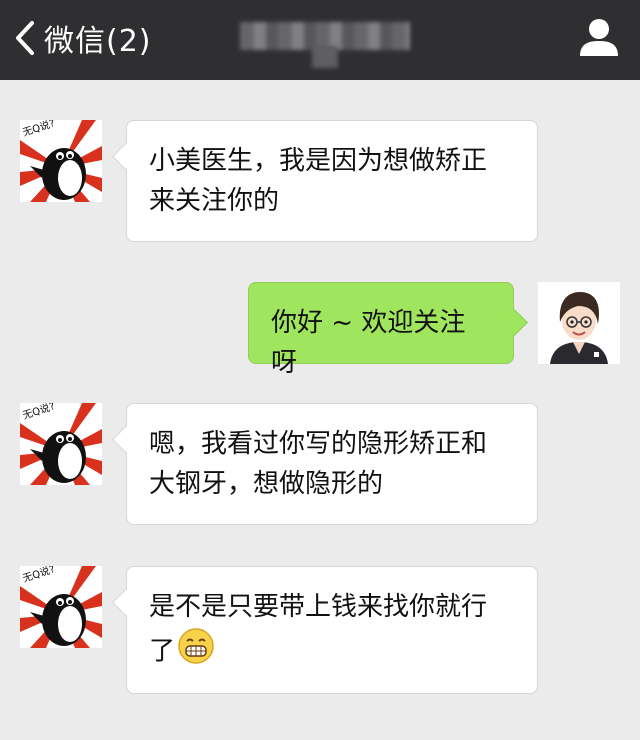 The image size is (640, 740). What do you see at coordinates (325, 57) in the screenshot?
I see `blurred-contact-name-fragment` at bounding box center [325, 57].